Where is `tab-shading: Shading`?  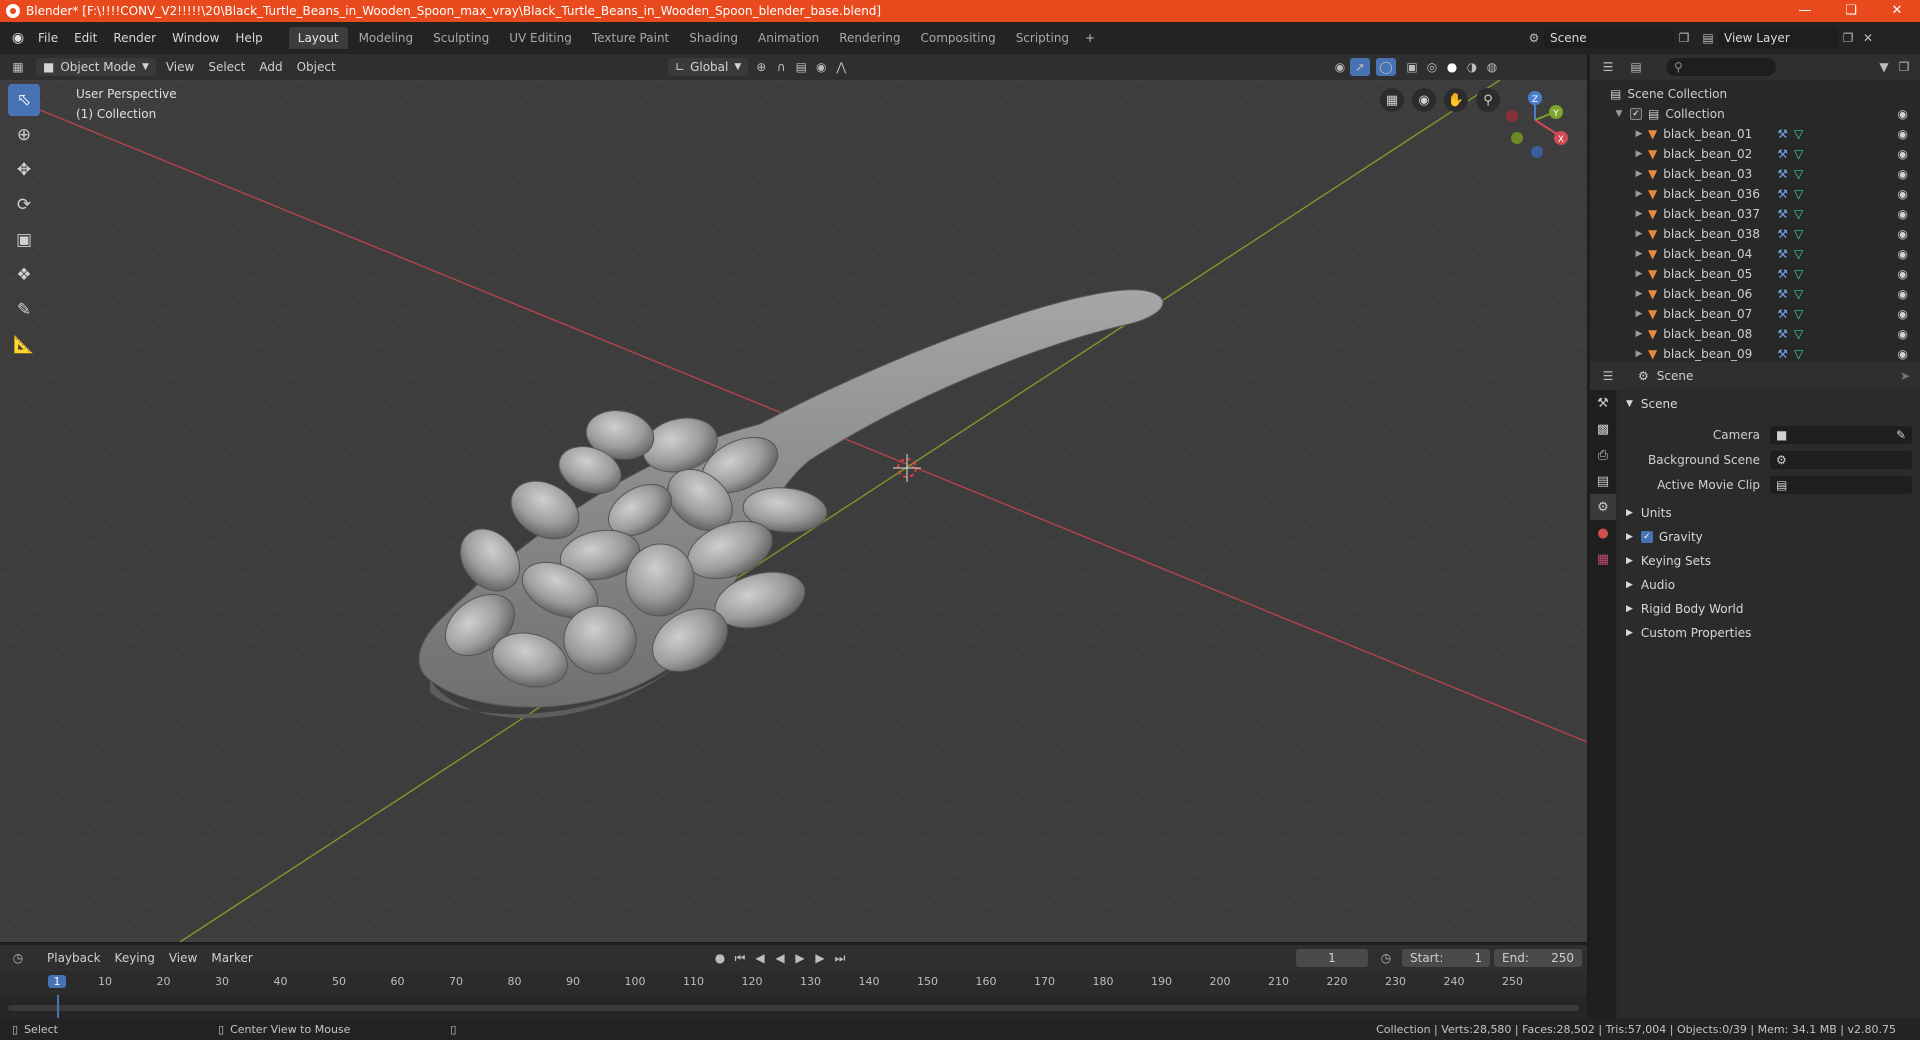
tab-shading: Shading is located at coordinates (713, 38).